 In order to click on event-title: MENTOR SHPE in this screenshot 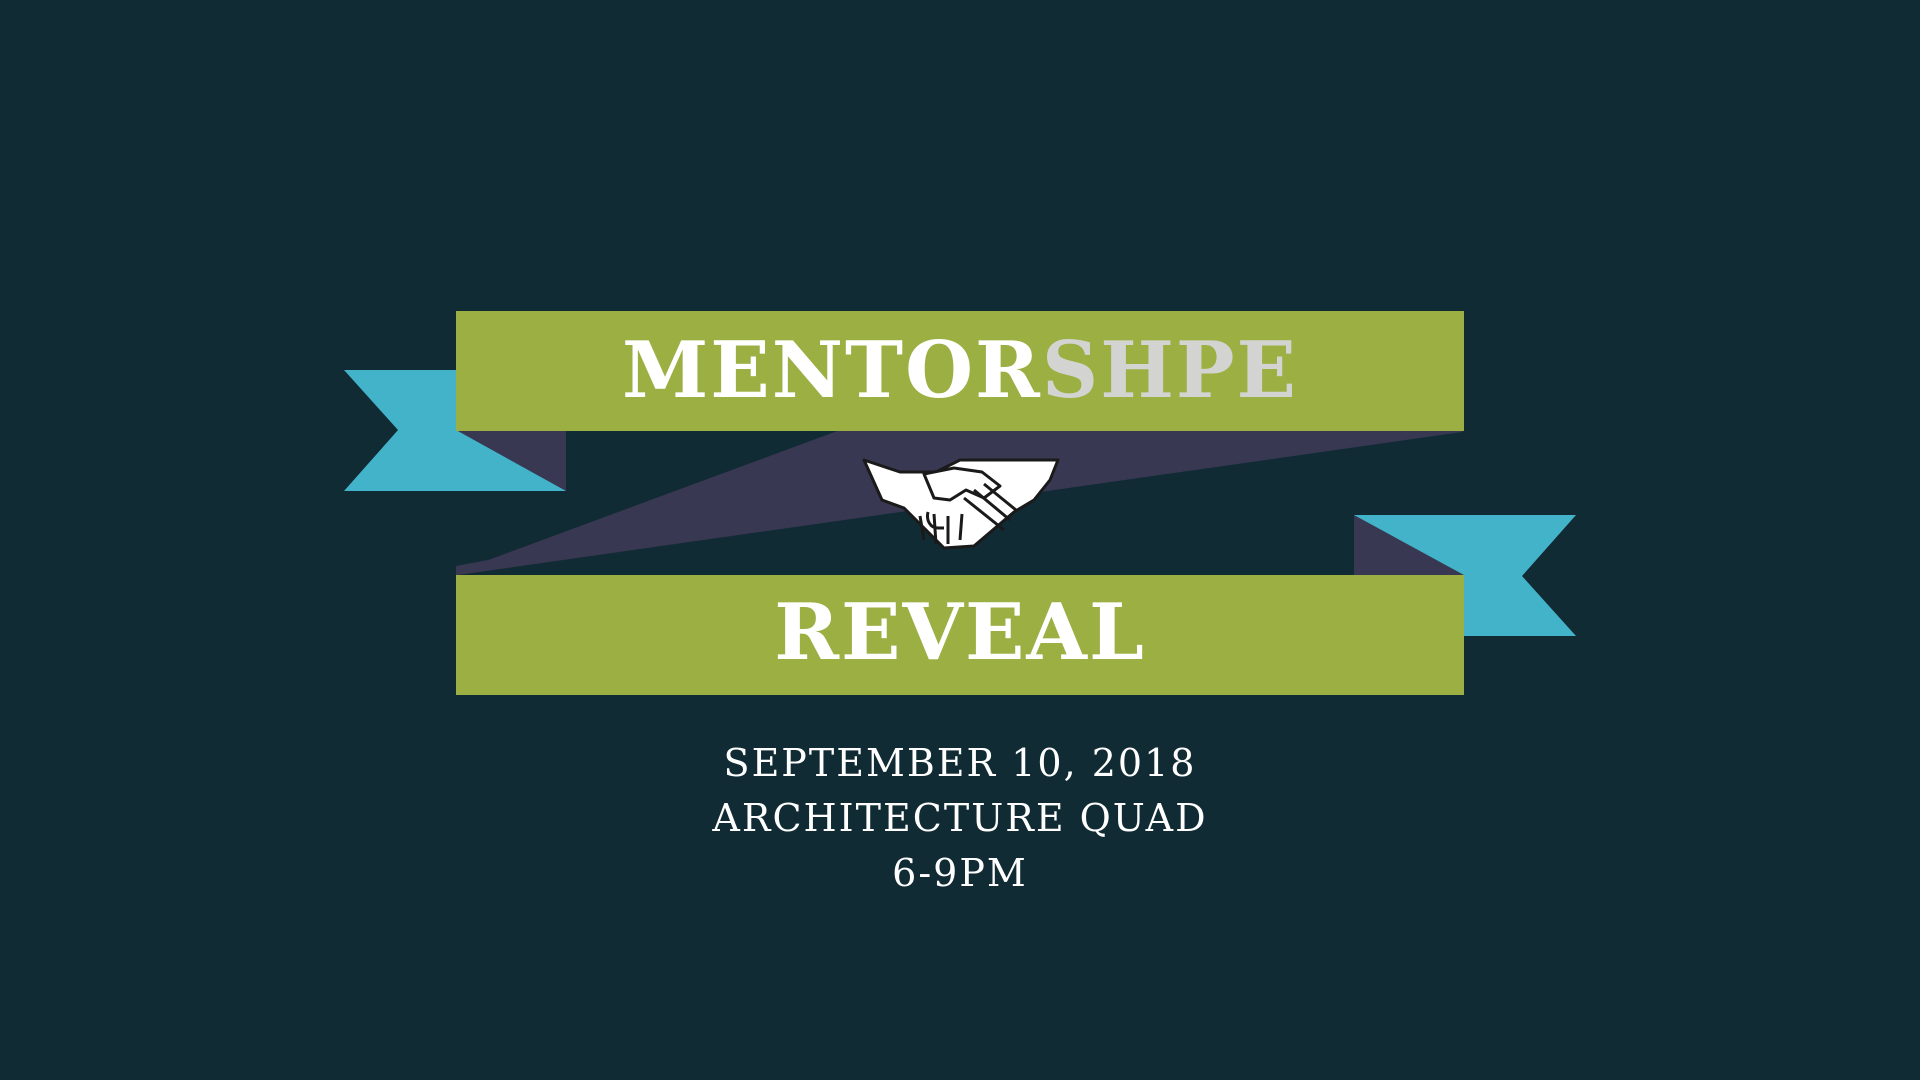, I will do `click(960, 371)`.